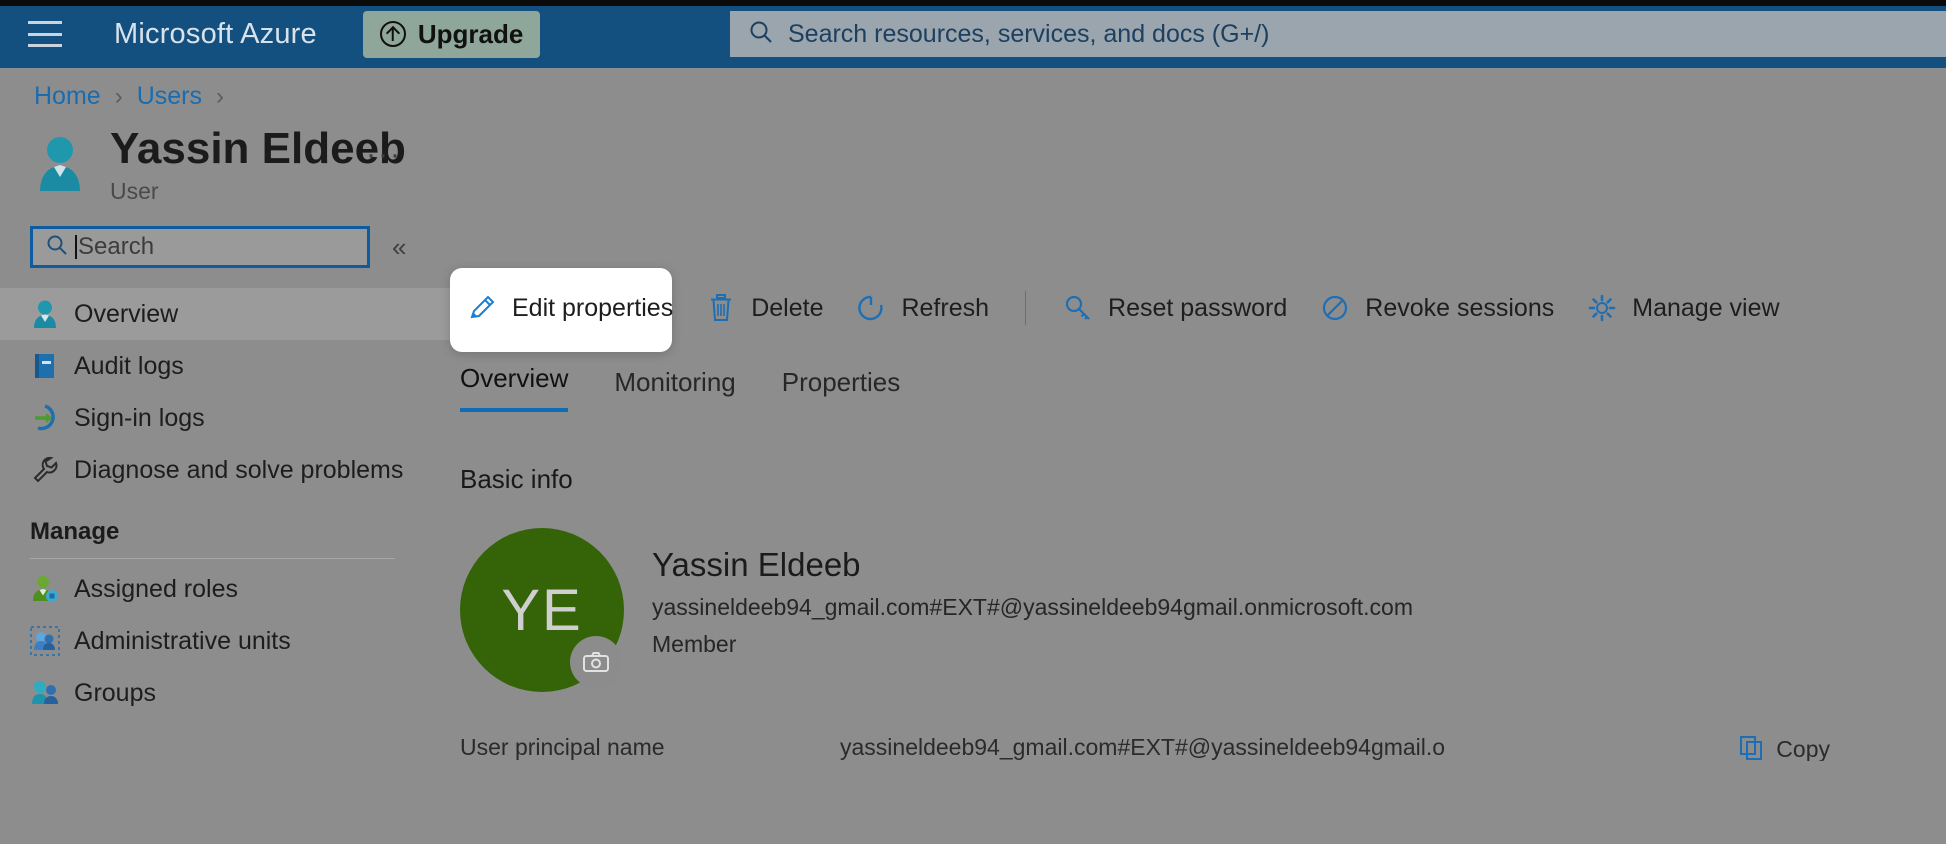 The image size is (1946, 844). Describe the element at coordinates (392, 34) in the screenshot. I see `upgrade-arrow-icon` at that location.